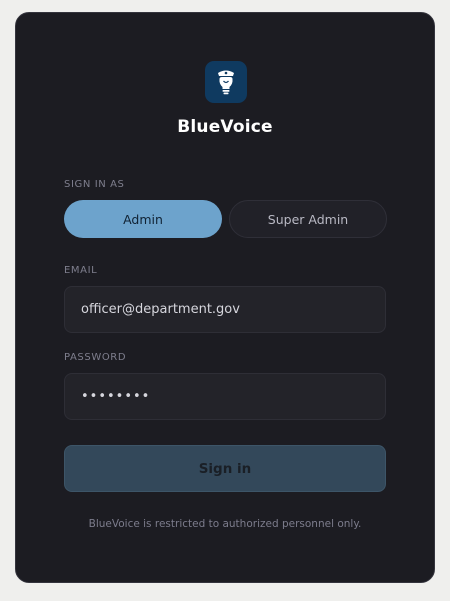 The height and width of the screenshot is (601, 450). What do you see at coordinates (225, 127) in the screenshot?
I see `app-title: BlueVoice` at bounding box center [225, 127].